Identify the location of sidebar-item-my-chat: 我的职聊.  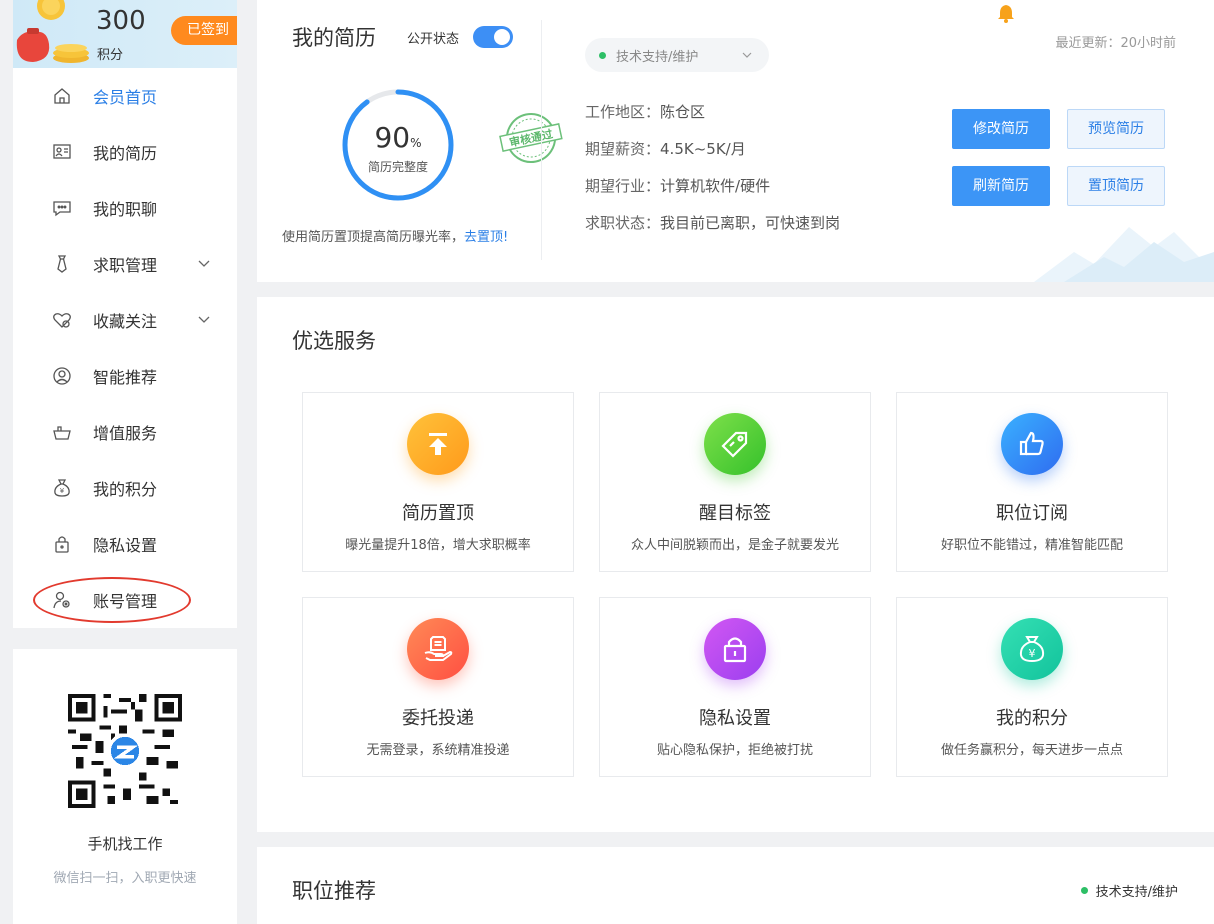
(125, 208).